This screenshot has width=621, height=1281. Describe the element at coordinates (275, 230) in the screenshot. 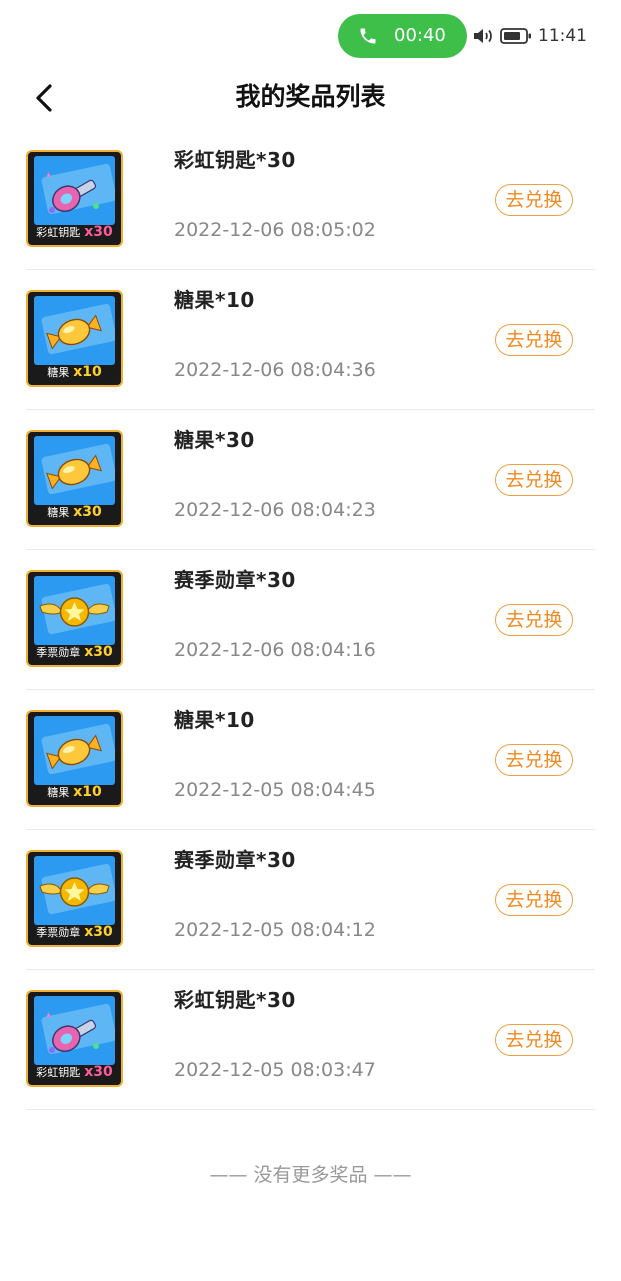

I see `prize-timestamp: 2022-12-06 08:05:02` at that location.